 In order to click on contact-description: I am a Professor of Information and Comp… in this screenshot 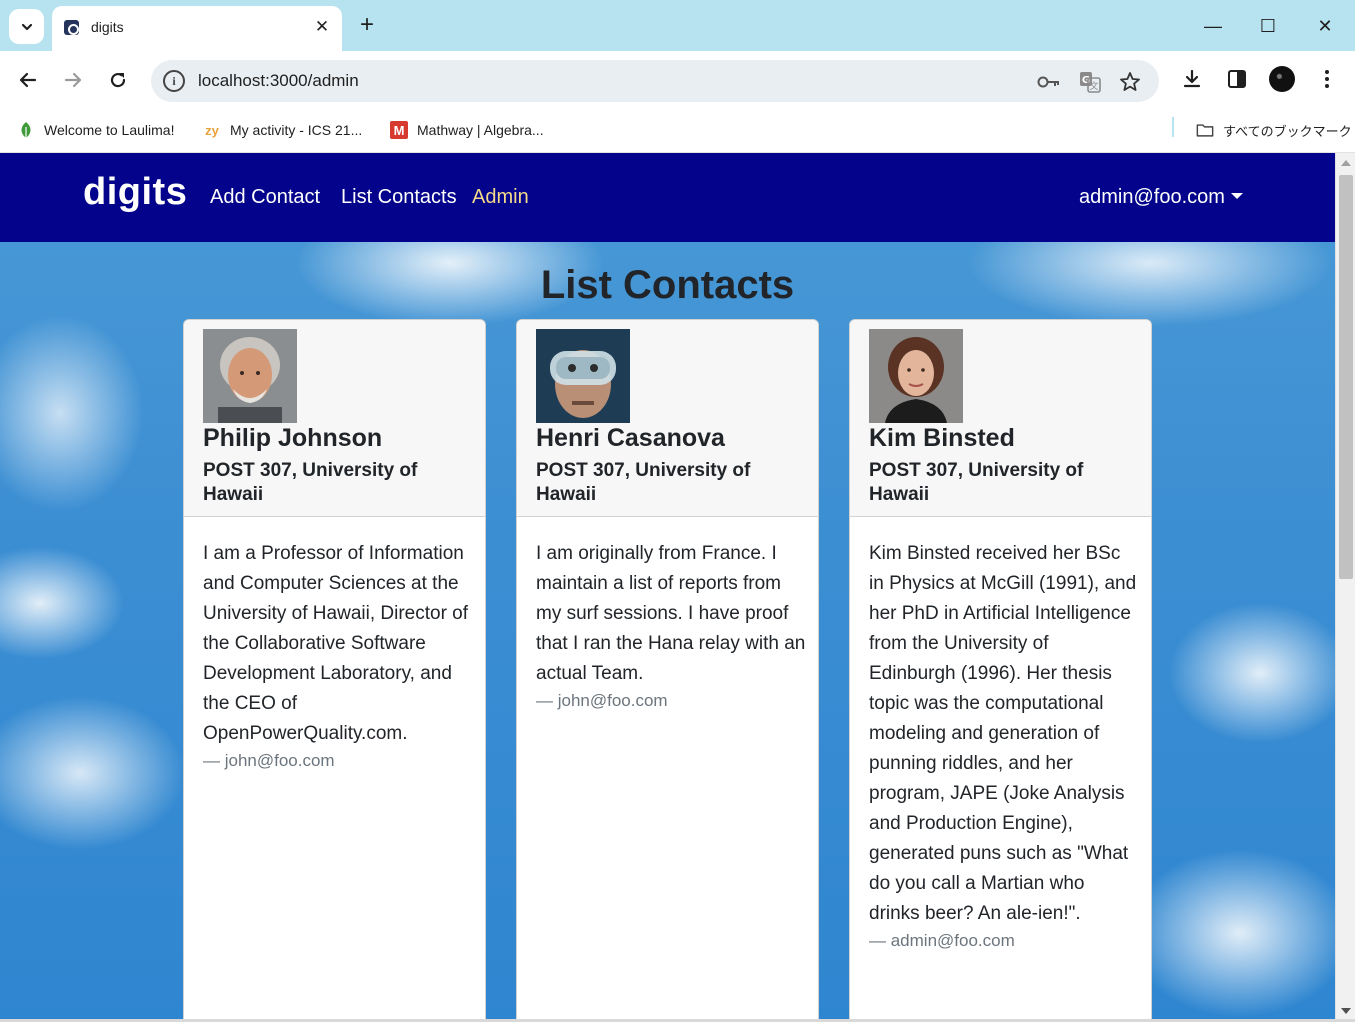, I will do `click(336, 643)`.